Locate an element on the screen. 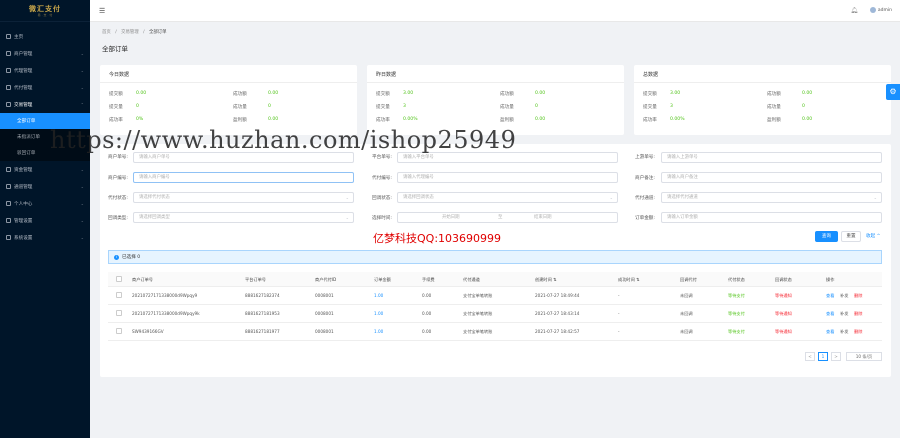  prev-page-button: < is located at coordinates (810, 356).